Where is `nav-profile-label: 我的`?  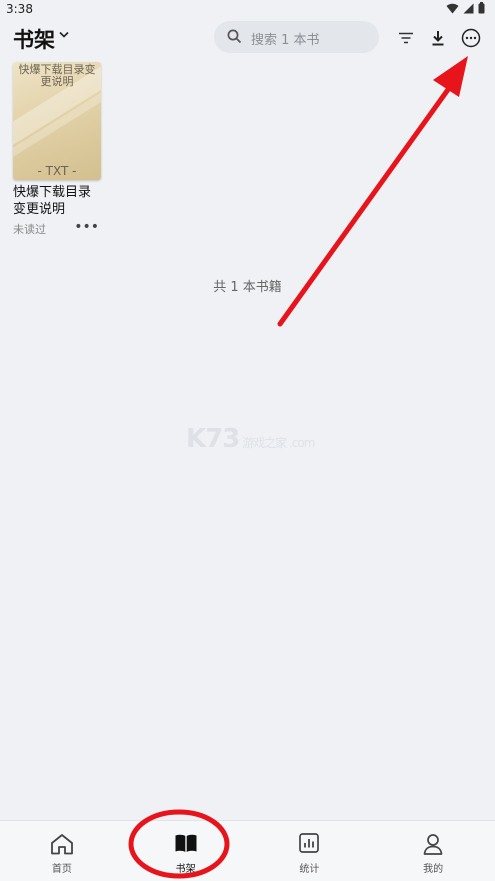 nav-profile-label: 我的 is located at coordinates (433, 869).